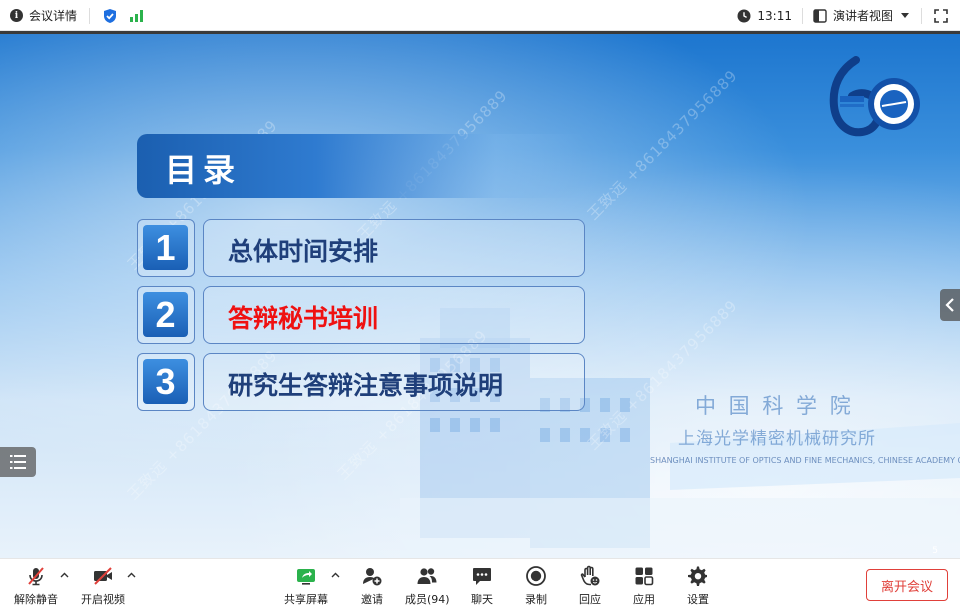 The image size is (960, 610). What do you see at coordinates (644, 599) in the screenshot?
I see `apps-label: 应用` at bounding box center [644, 599].